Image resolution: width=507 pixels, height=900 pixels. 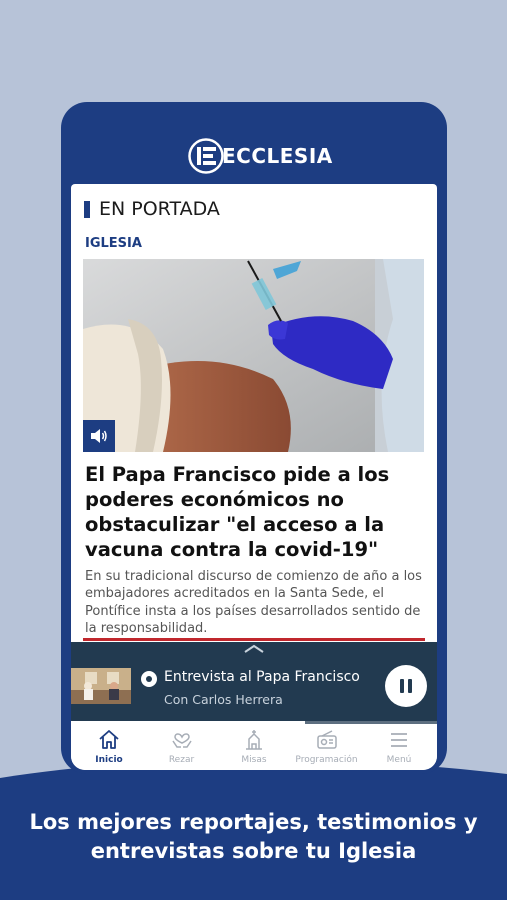 What do you see at coordinates (254, 649) in the screenshot?
I see `chevron-up-icon` at bounding box center [254, 649].